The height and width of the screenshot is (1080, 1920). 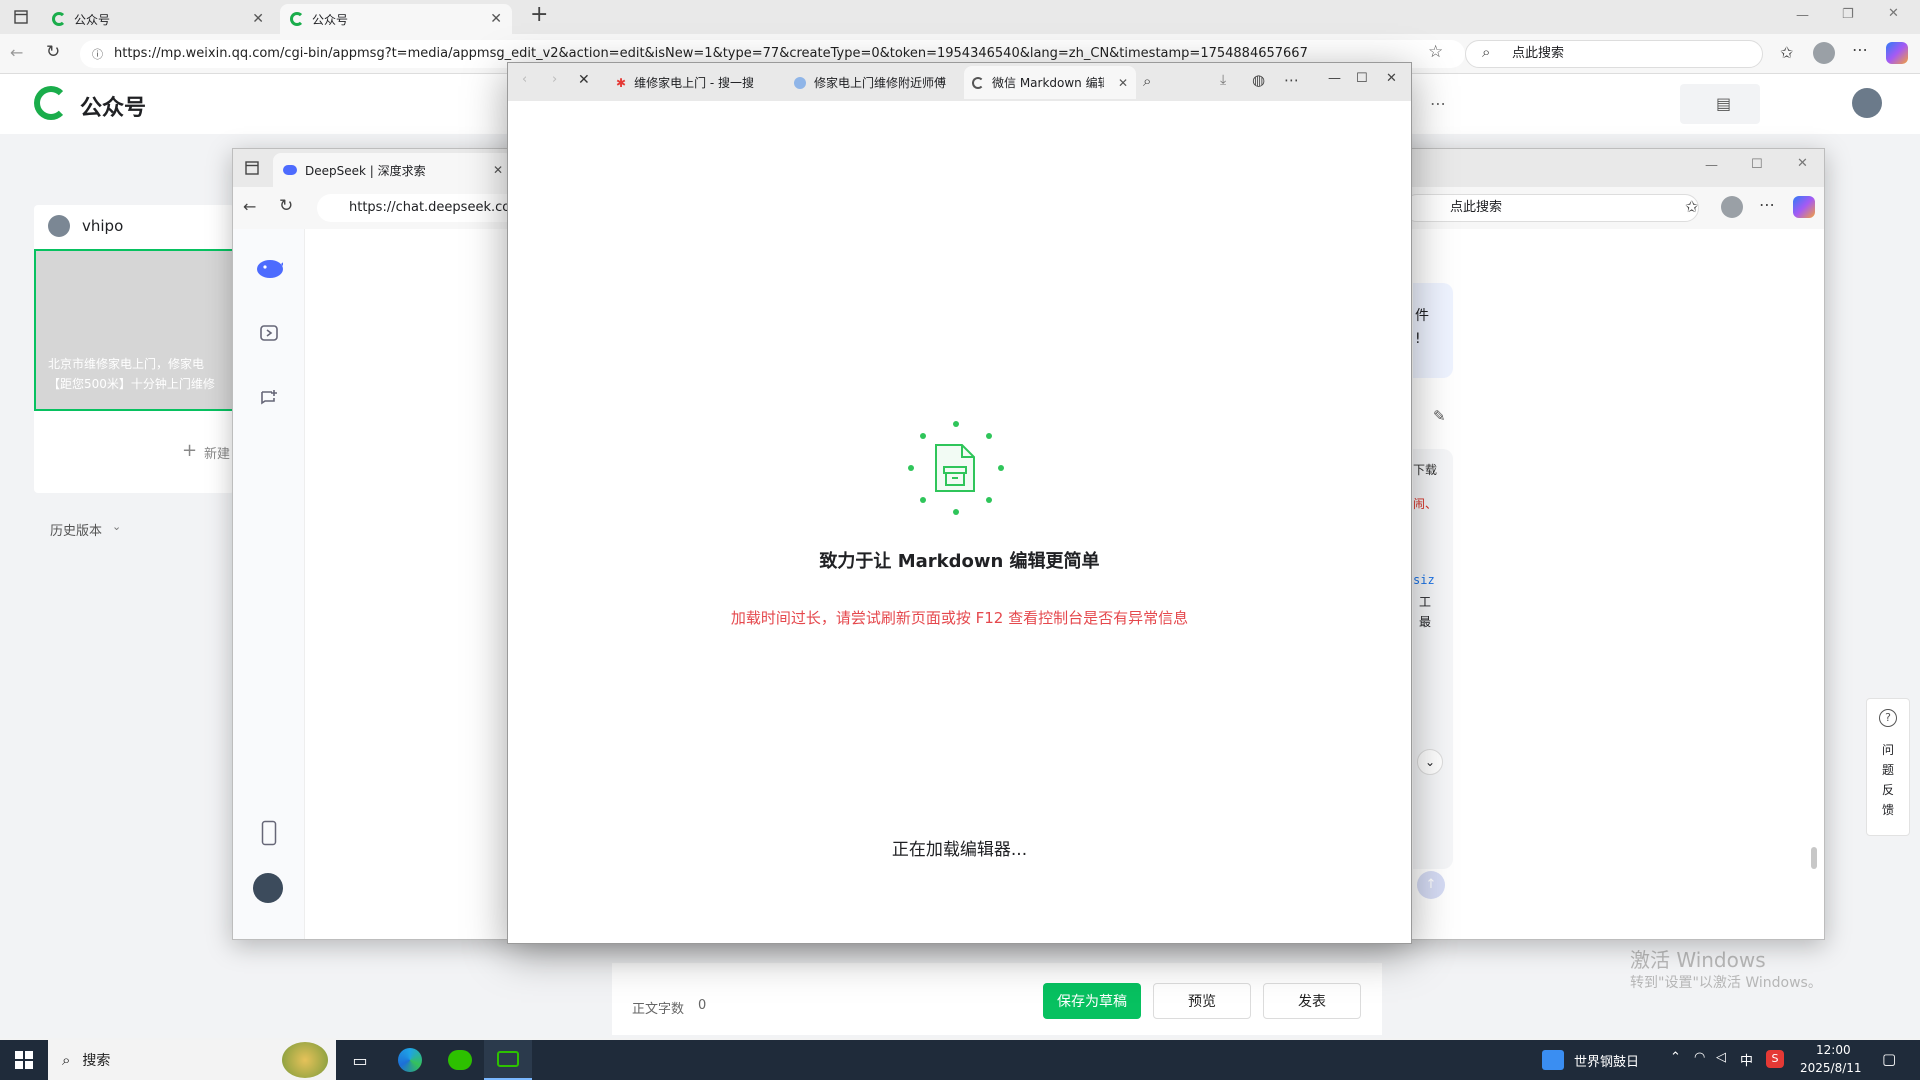 I want to click on tab-markdown-editor: 微信 Markdown 编辑器 ✕, so click(x=1050, y=82).